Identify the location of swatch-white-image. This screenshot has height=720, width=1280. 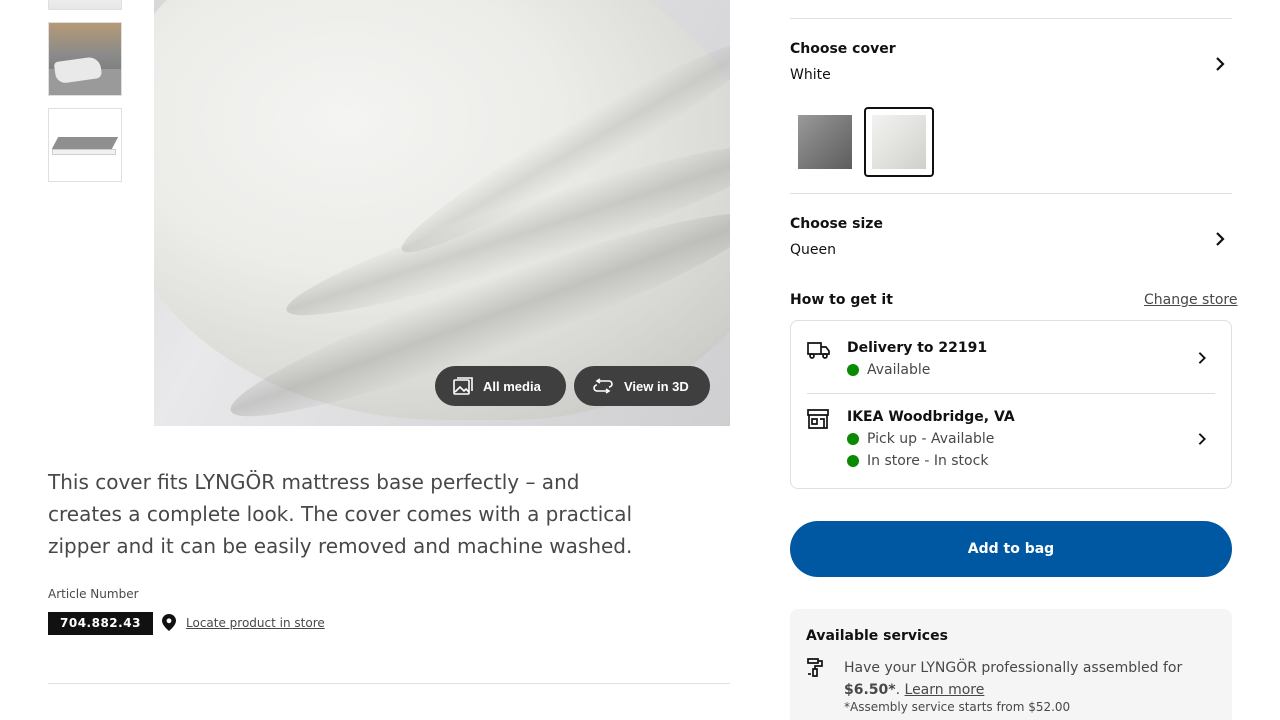
(899, 142).